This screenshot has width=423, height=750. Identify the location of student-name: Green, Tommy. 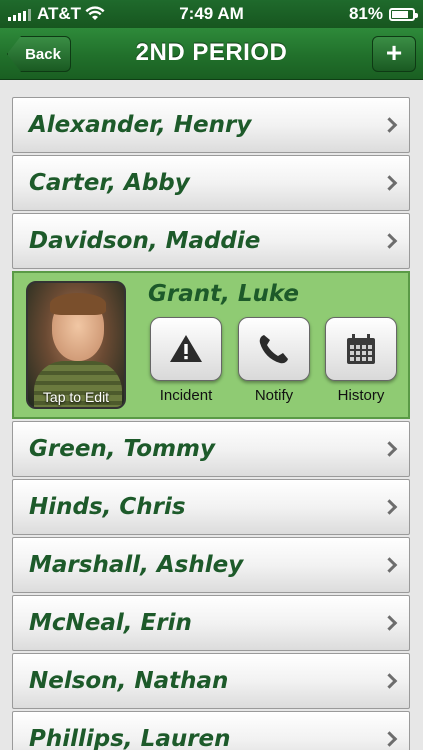
(122, 449).